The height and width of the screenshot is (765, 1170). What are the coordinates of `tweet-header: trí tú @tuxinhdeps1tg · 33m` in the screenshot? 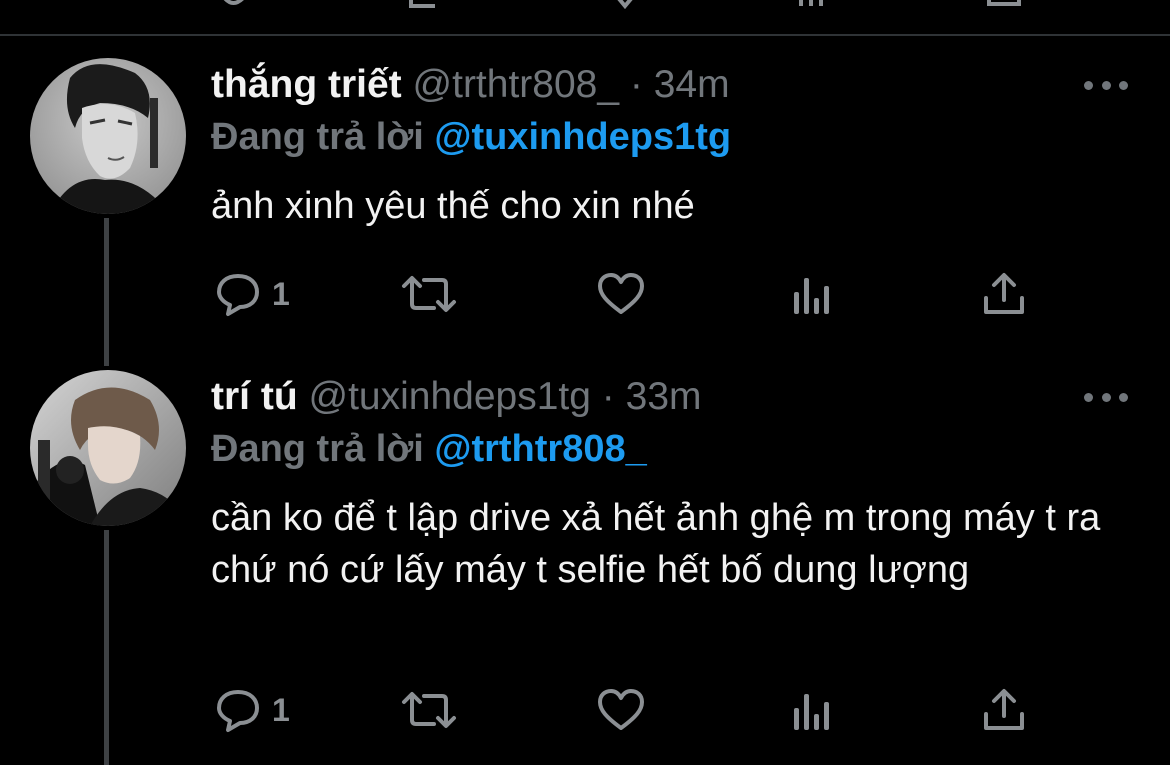 It's located at (456, 397).